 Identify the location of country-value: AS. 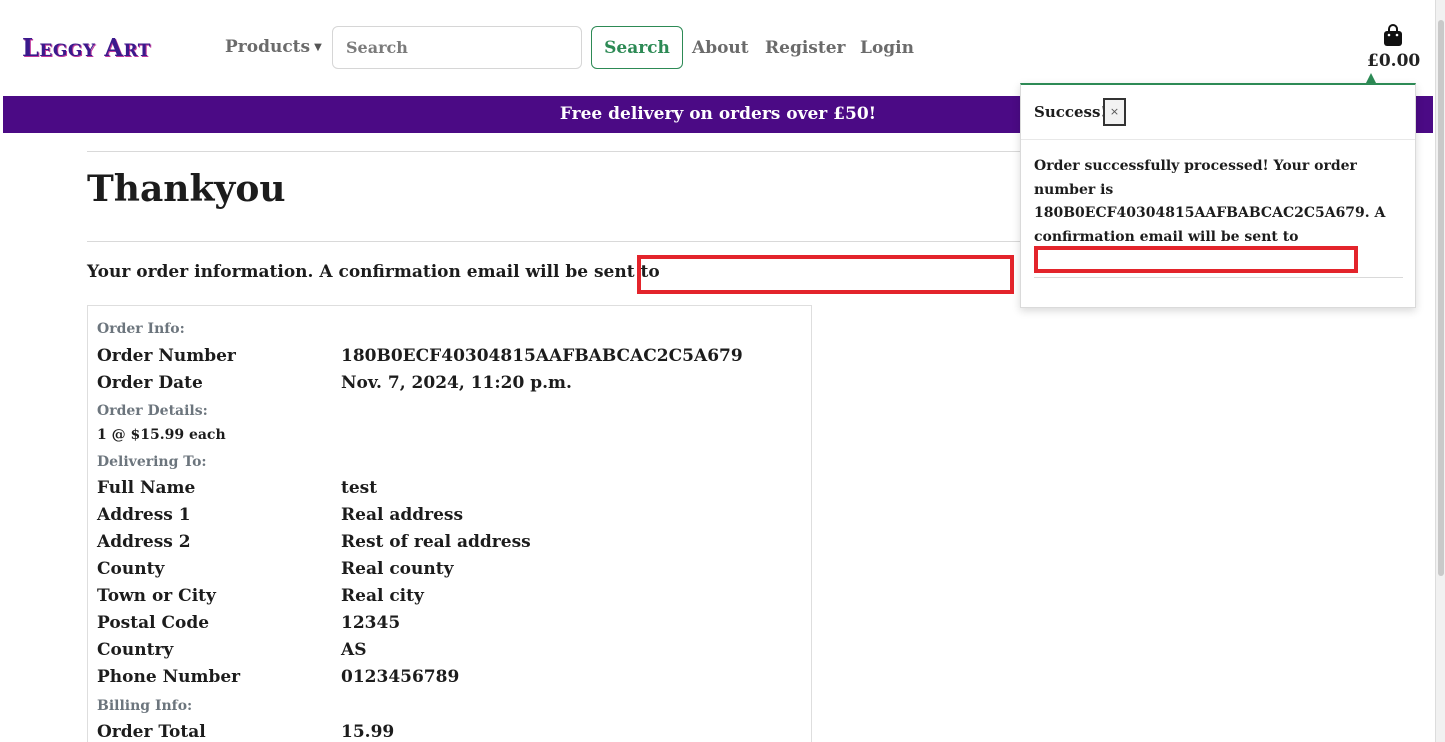
(354, 650).